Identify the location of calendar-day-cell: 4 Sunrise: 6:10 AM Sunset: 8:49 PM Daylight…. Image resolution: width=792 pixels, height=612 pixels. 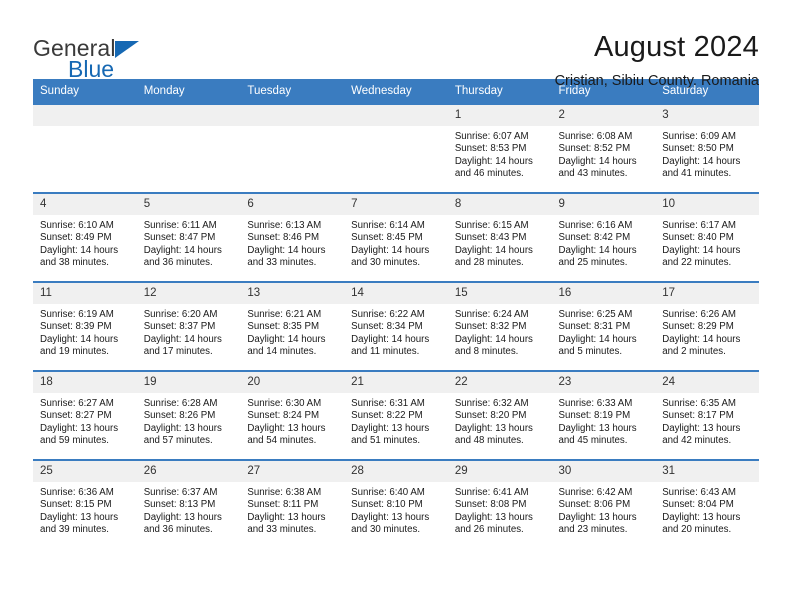
(85, 237).